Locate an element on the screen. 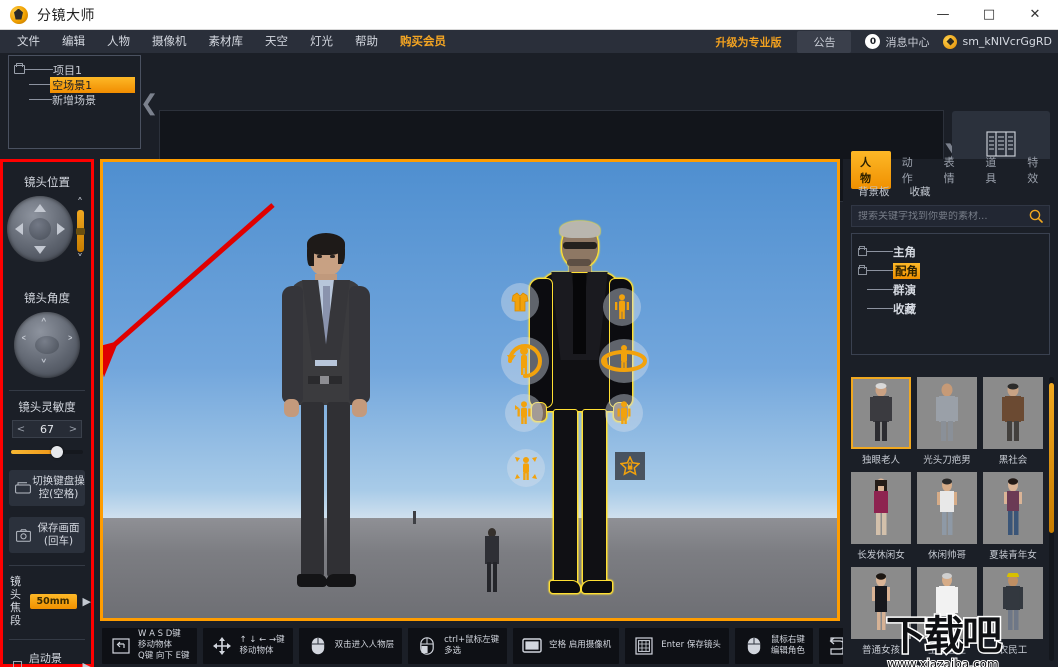 Image resolution: width=1058 pixels, height=667 pixels. save-frame-button: 保存画面 (回车) is located at coordinates (47, 535).